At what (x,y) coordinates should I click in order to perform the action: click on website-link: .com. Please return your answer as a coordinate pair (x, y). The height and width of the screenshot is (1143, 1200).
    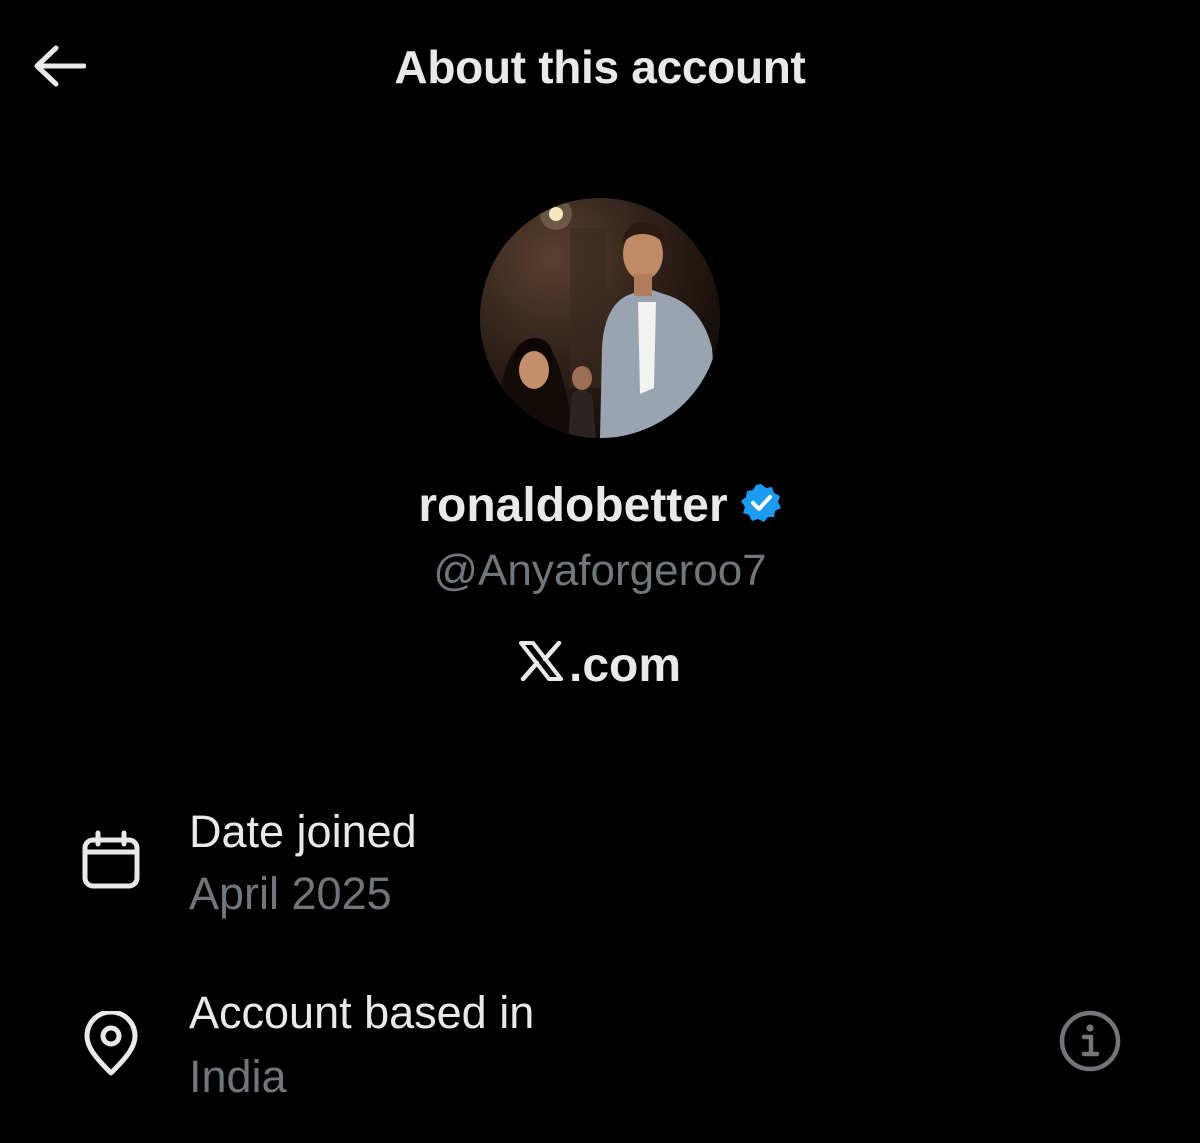
    Looking at the image, I should click on (600, 665).